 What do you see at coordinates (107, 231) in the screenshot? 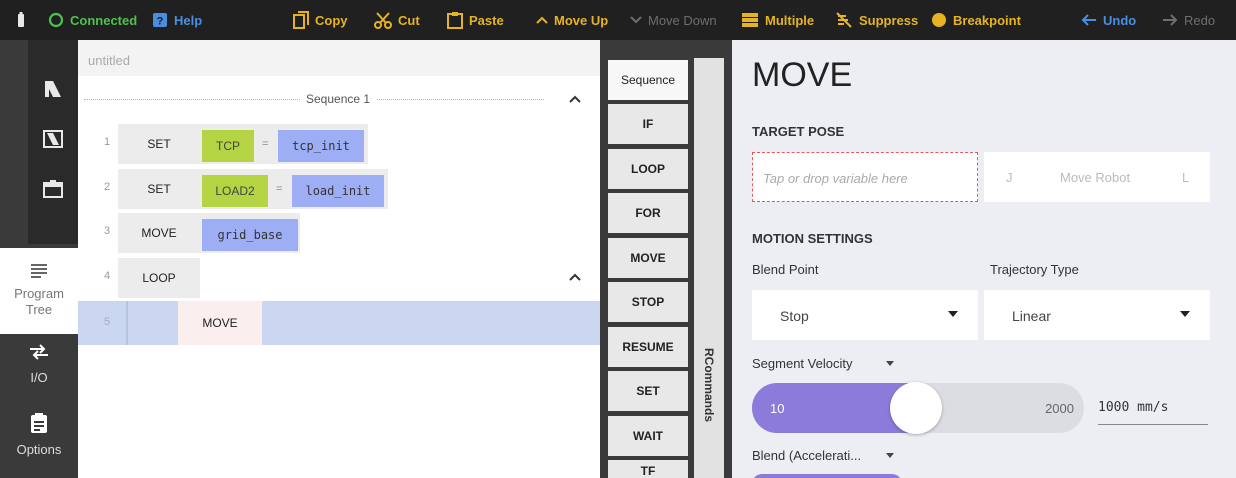
I see `row-number: 3` at bounding box center [107, 231].